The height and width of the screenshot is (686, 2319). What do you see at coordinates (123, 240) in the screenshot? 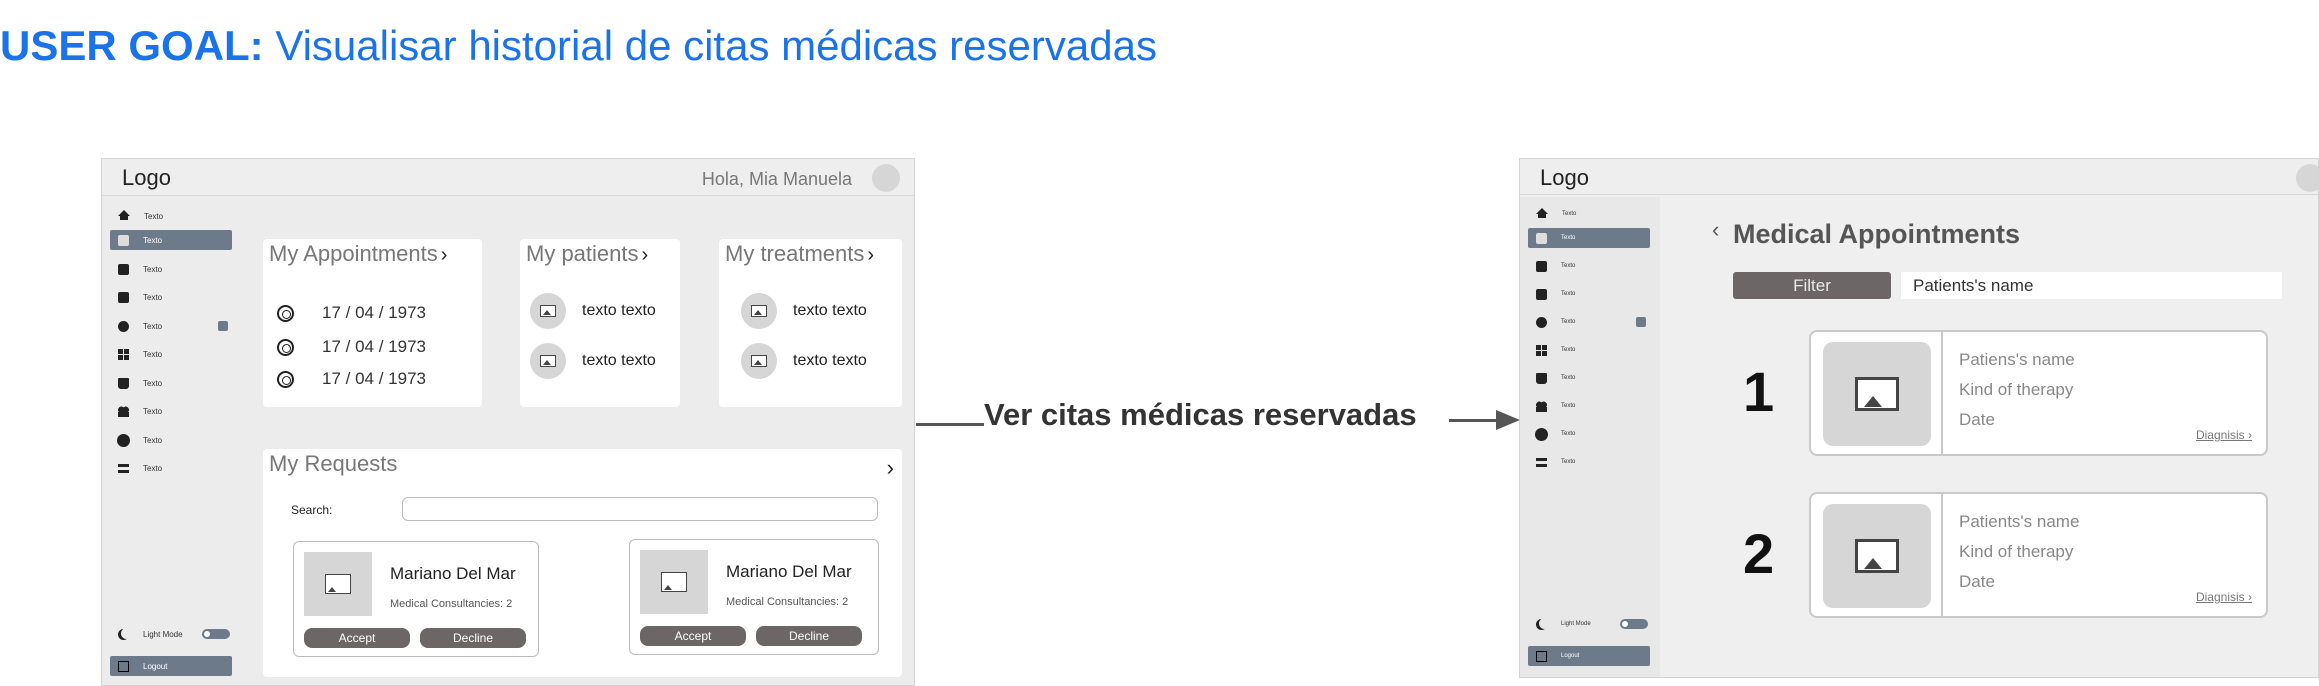
I see `edit-icon` at bounding box center [123, 240].